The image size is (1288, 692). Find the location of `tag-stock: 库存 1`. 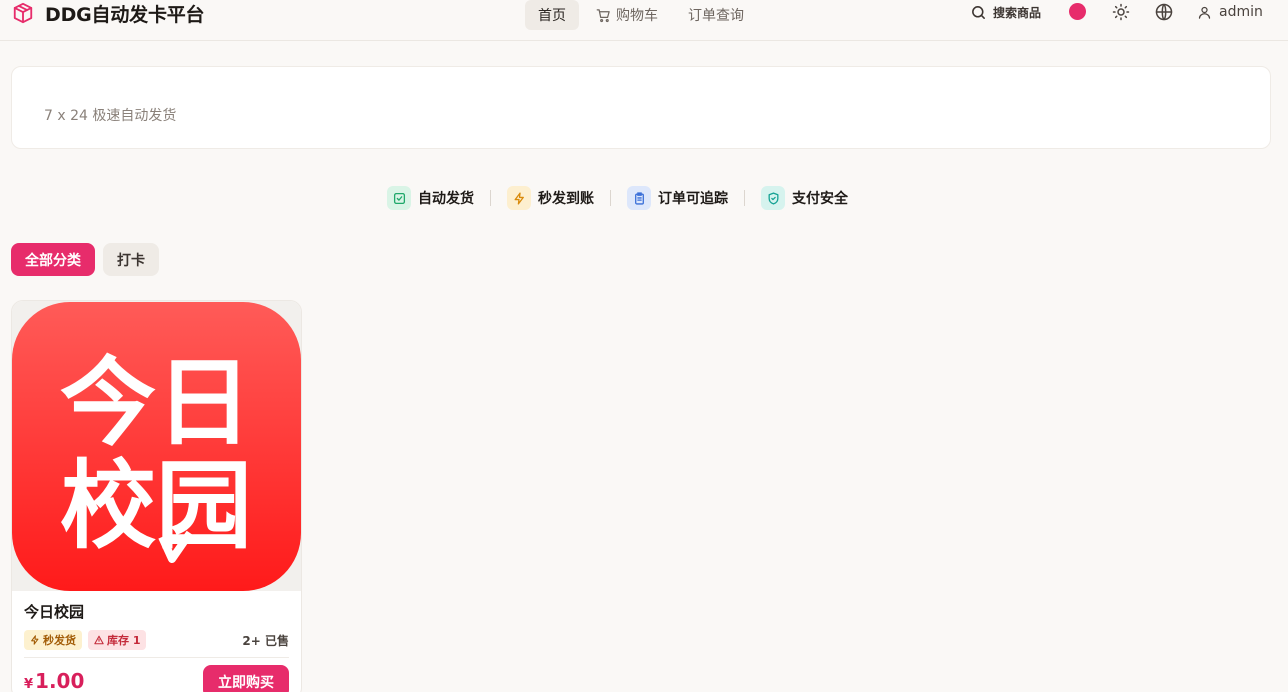

tag-stock: 库存 1 is located at coordinates (117, 640).